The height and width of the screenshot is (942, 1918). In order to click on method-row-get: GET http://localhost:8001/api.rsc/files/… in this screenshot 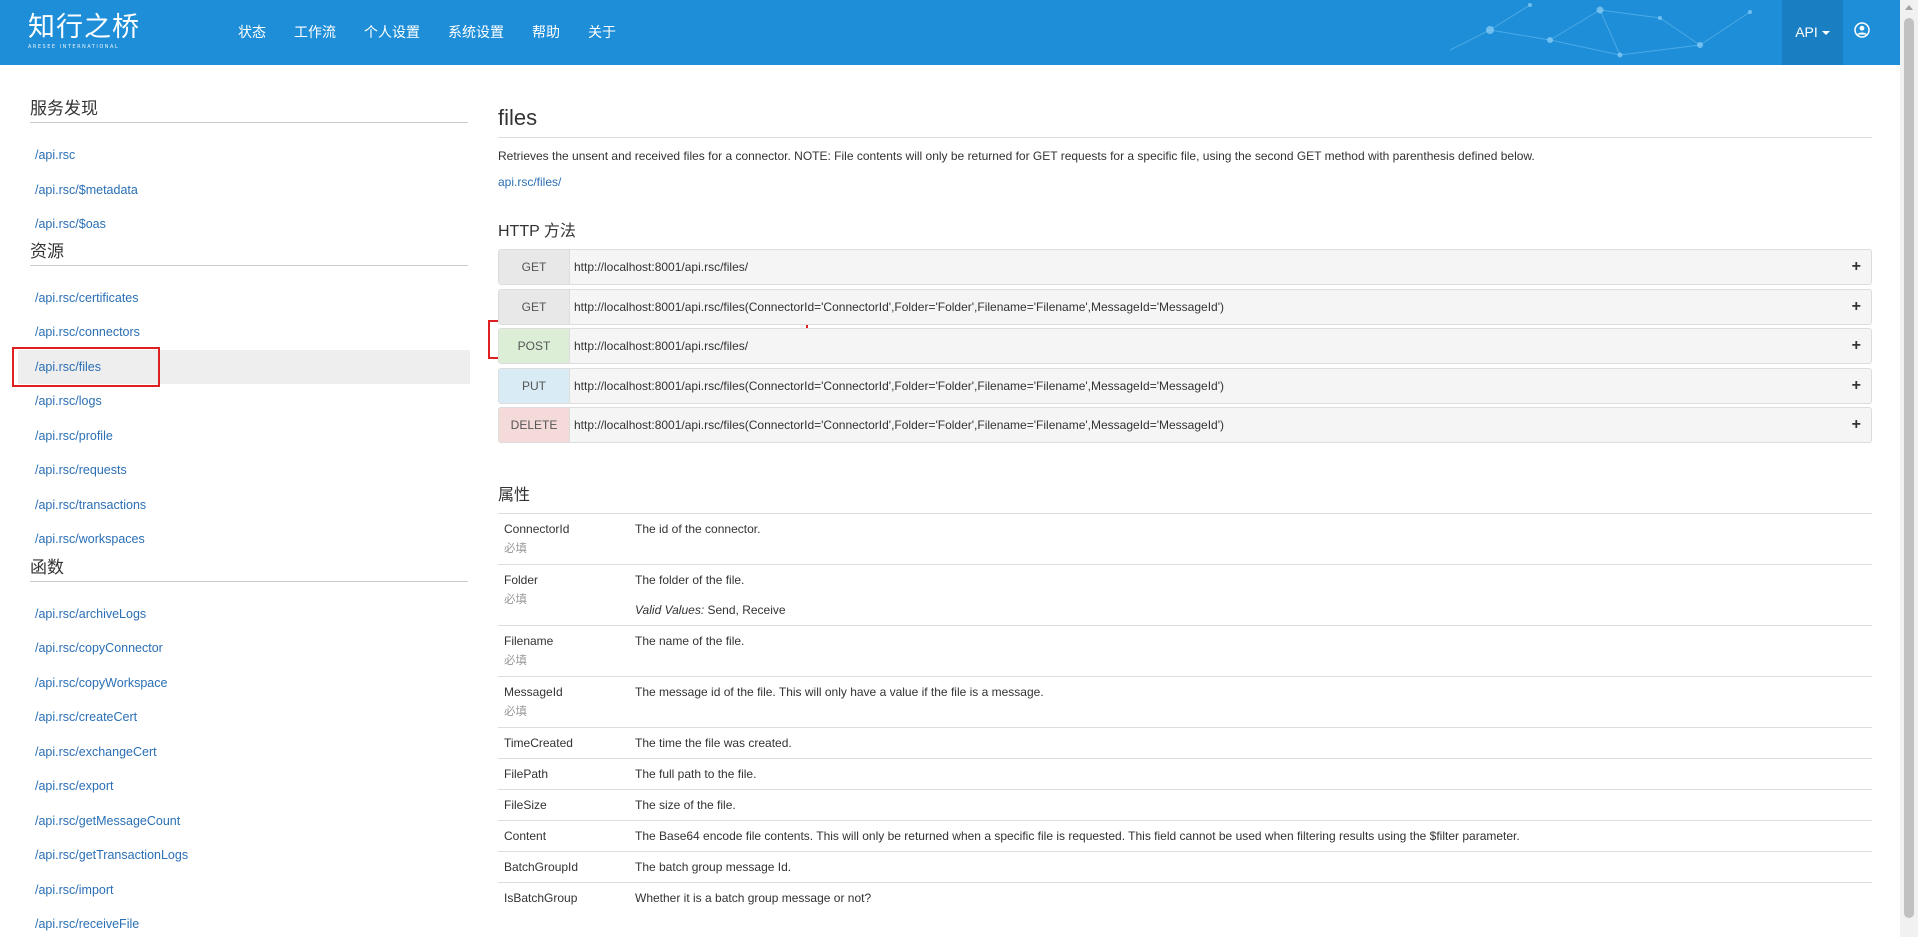, I will do `click(1185, 267)`.